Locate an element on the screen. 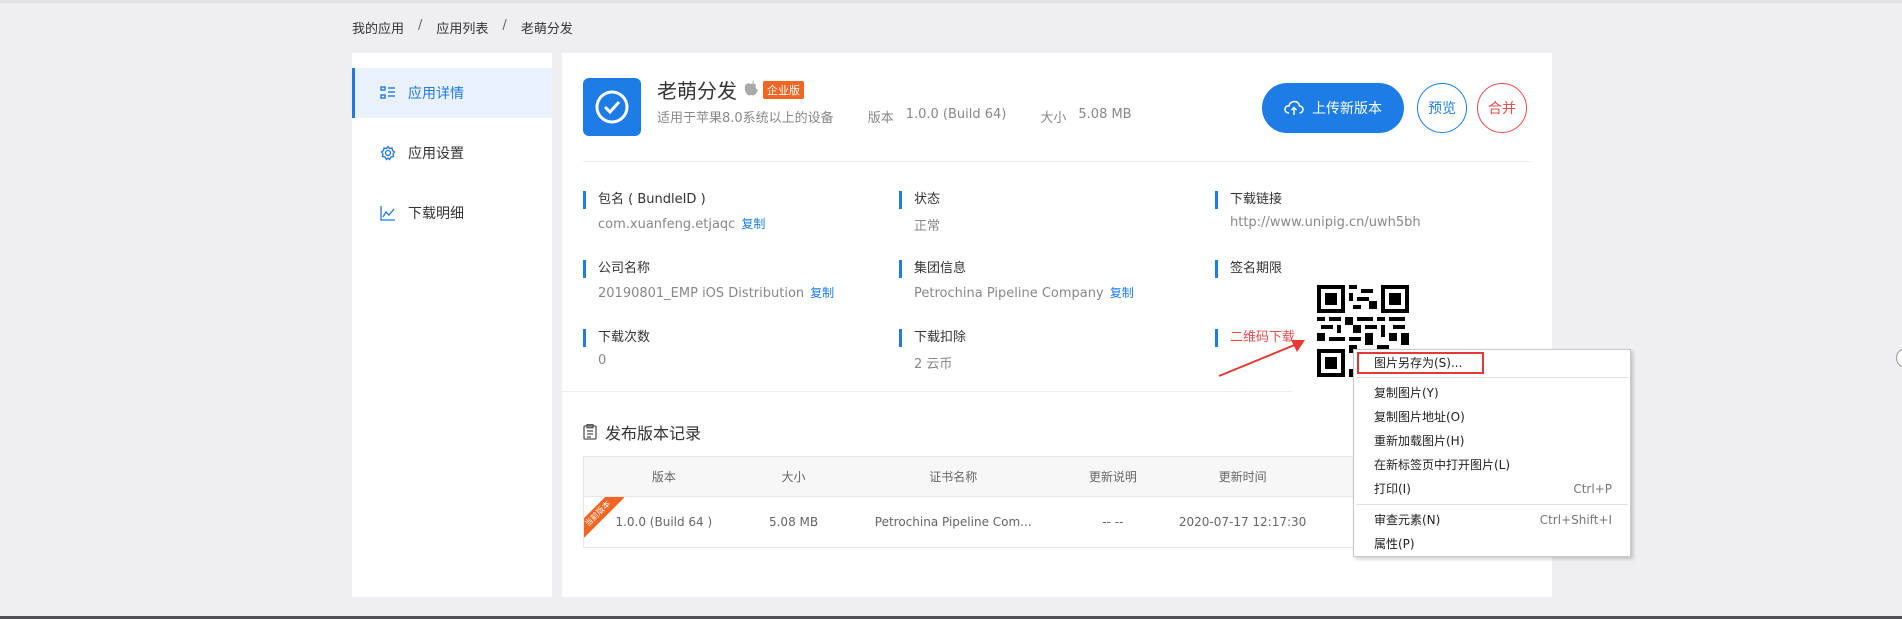  column-header: 大小 is located at coordinates (793, 477).